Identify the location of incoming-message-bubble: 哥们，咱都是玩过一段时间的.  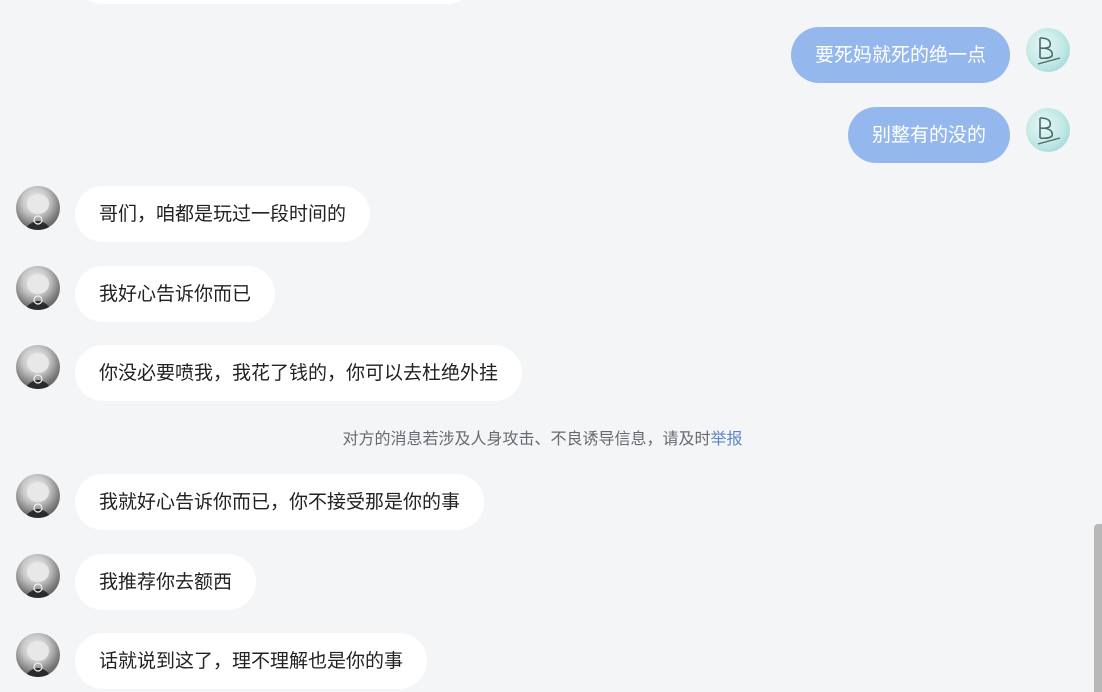
(223, 214).